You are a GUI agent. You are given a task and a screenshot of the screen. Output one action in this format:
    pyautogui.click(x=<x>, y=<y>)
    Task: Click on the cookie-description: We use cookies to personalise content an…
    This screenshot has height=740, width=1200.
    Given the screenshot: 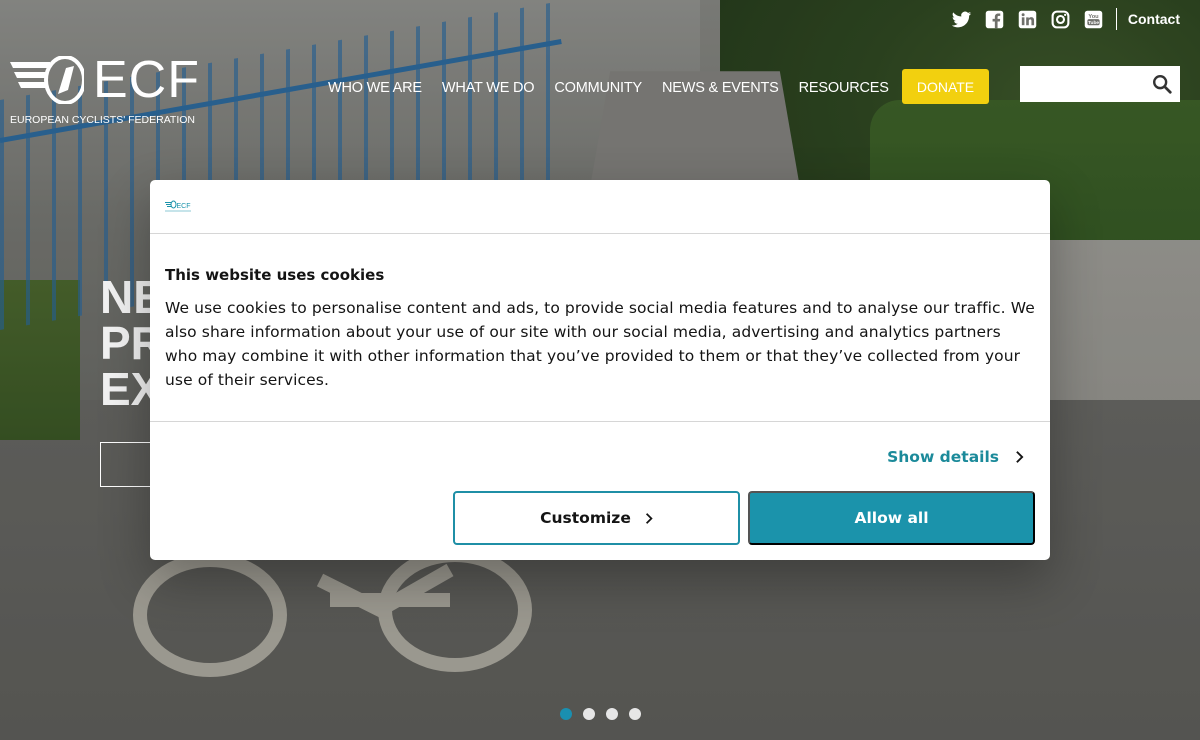 What is the action you would take?
    pyautogui.click(x=600, y=344)
    